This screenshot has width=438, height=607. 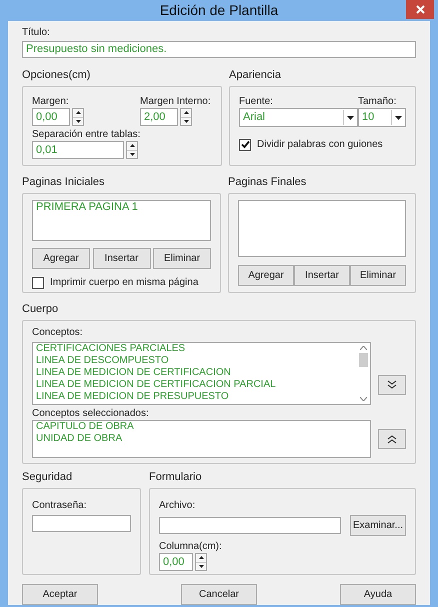 I want to click on number-field: 2,00, so click(x=159, y=117).